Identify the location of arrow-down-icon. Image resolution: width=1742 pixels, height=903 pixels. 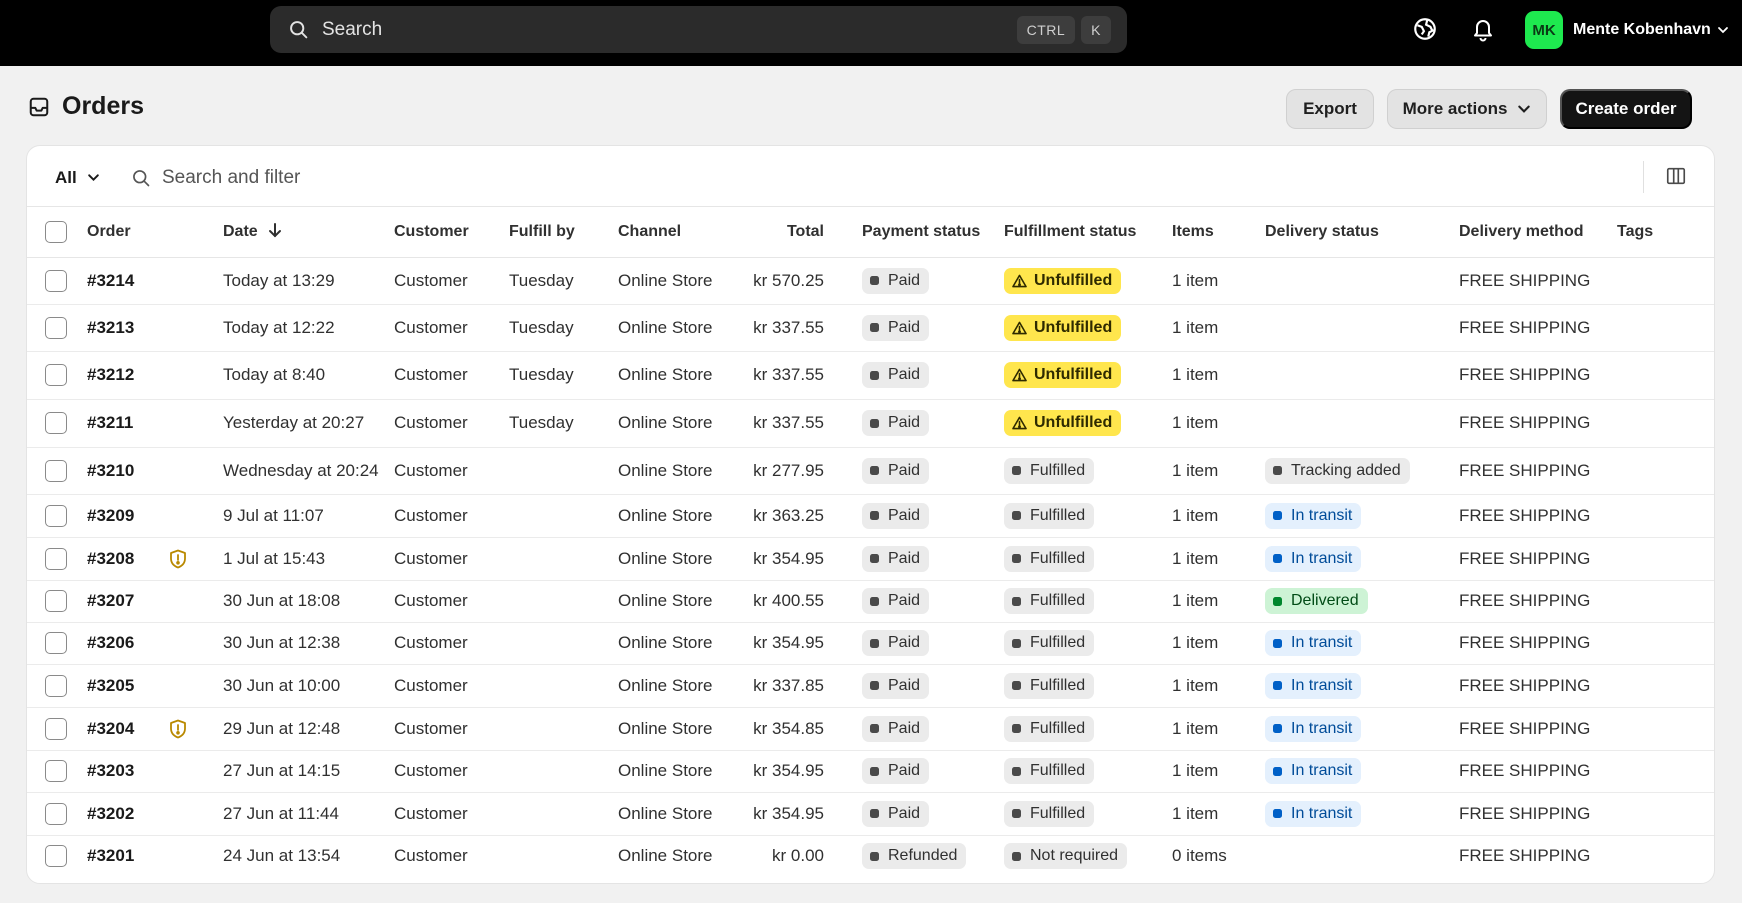
(275, 230).